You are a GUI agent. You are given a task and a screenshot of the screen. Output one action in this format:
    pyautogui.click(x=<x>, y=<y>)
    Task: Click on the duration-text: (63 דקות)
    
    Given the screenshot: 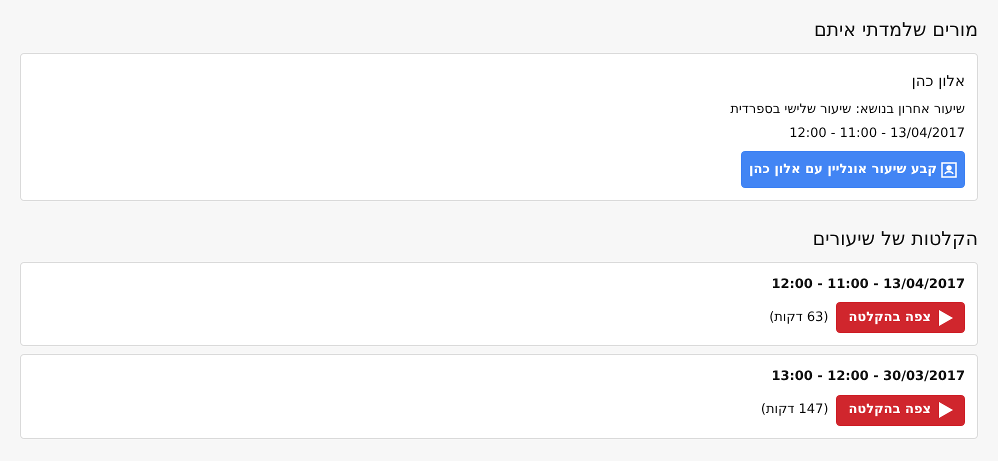 What is the action you would take?
    pyautogui.click(x=798, y=317)
    